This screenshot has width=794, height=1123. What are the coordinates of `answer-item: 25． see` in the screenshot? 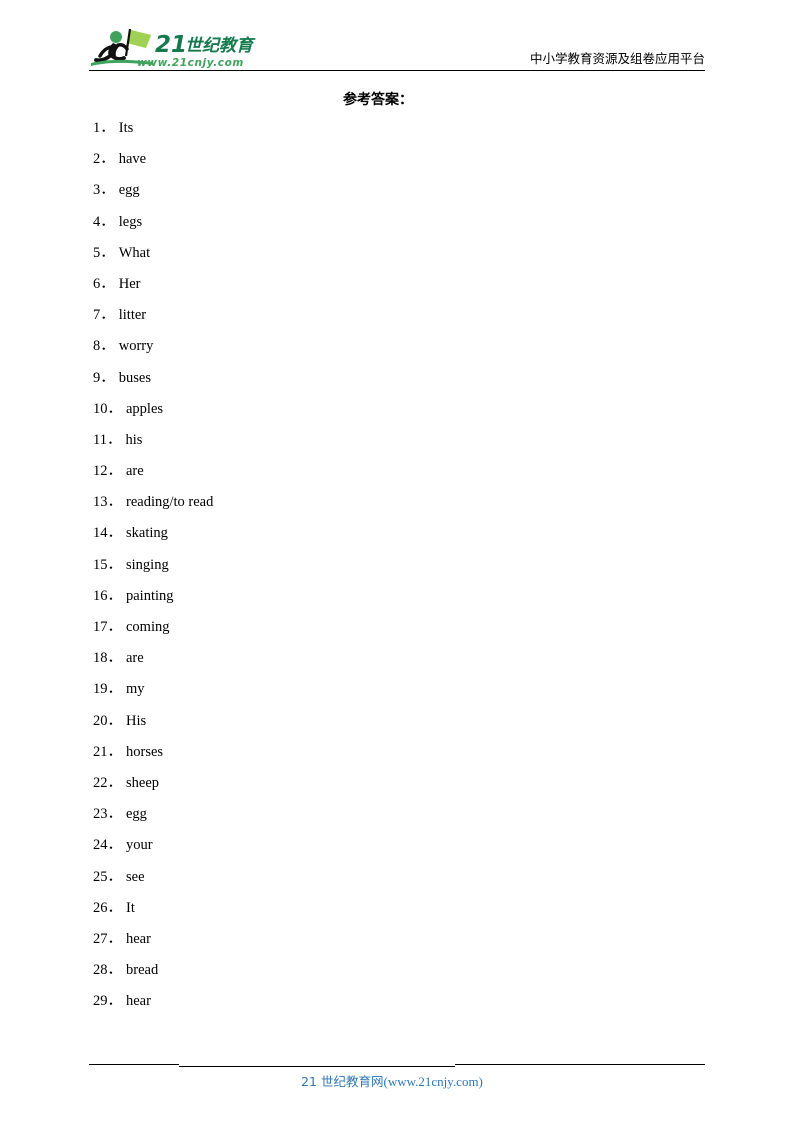 It's located at (393, 882).